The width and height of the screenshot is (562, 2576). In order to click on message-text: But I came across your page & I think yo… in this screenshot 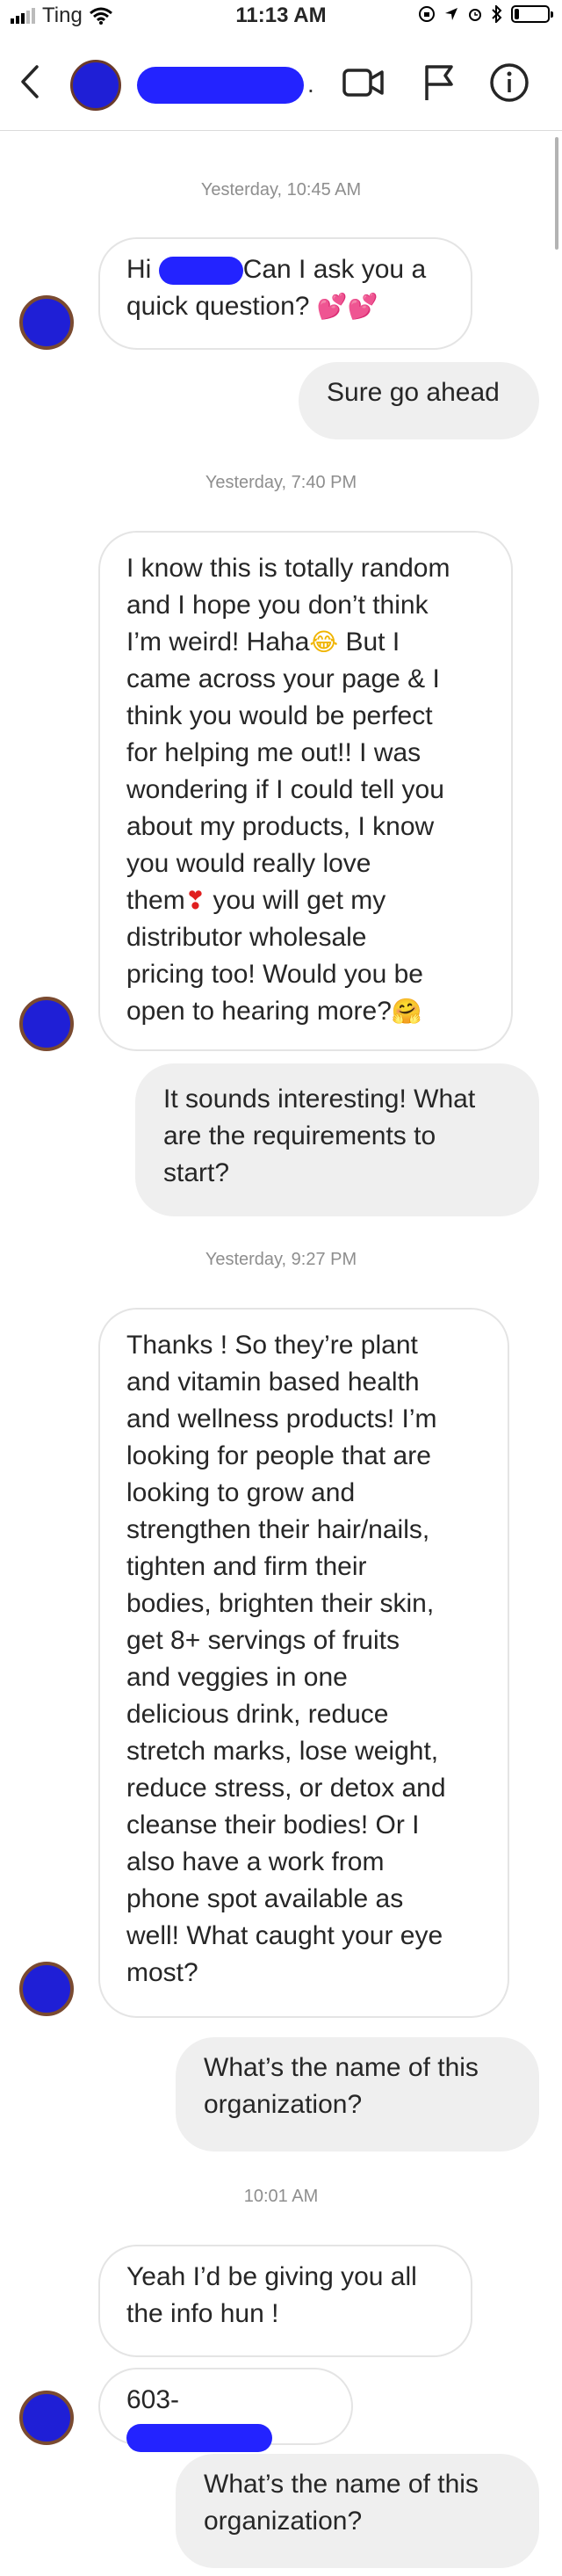, I will do `click(285, 771)`.